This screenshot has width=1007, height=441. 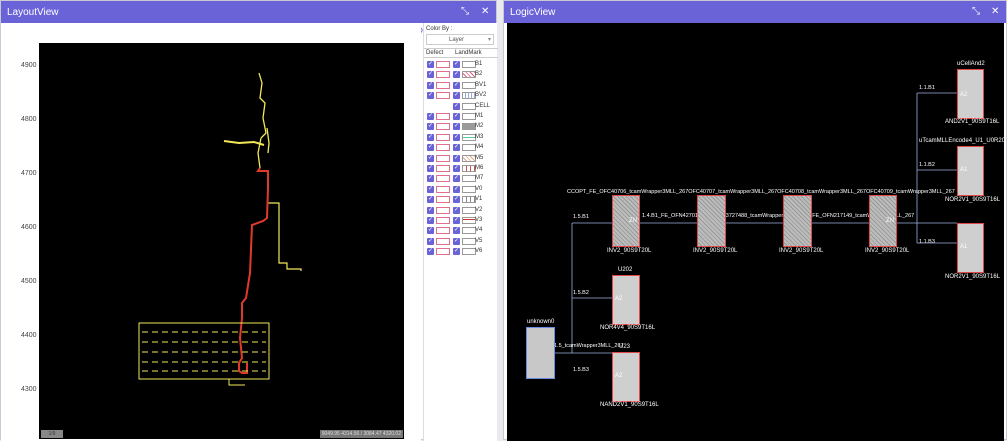 I want to click on wire-label: 1.5.B3, so click(x=581, y=370).